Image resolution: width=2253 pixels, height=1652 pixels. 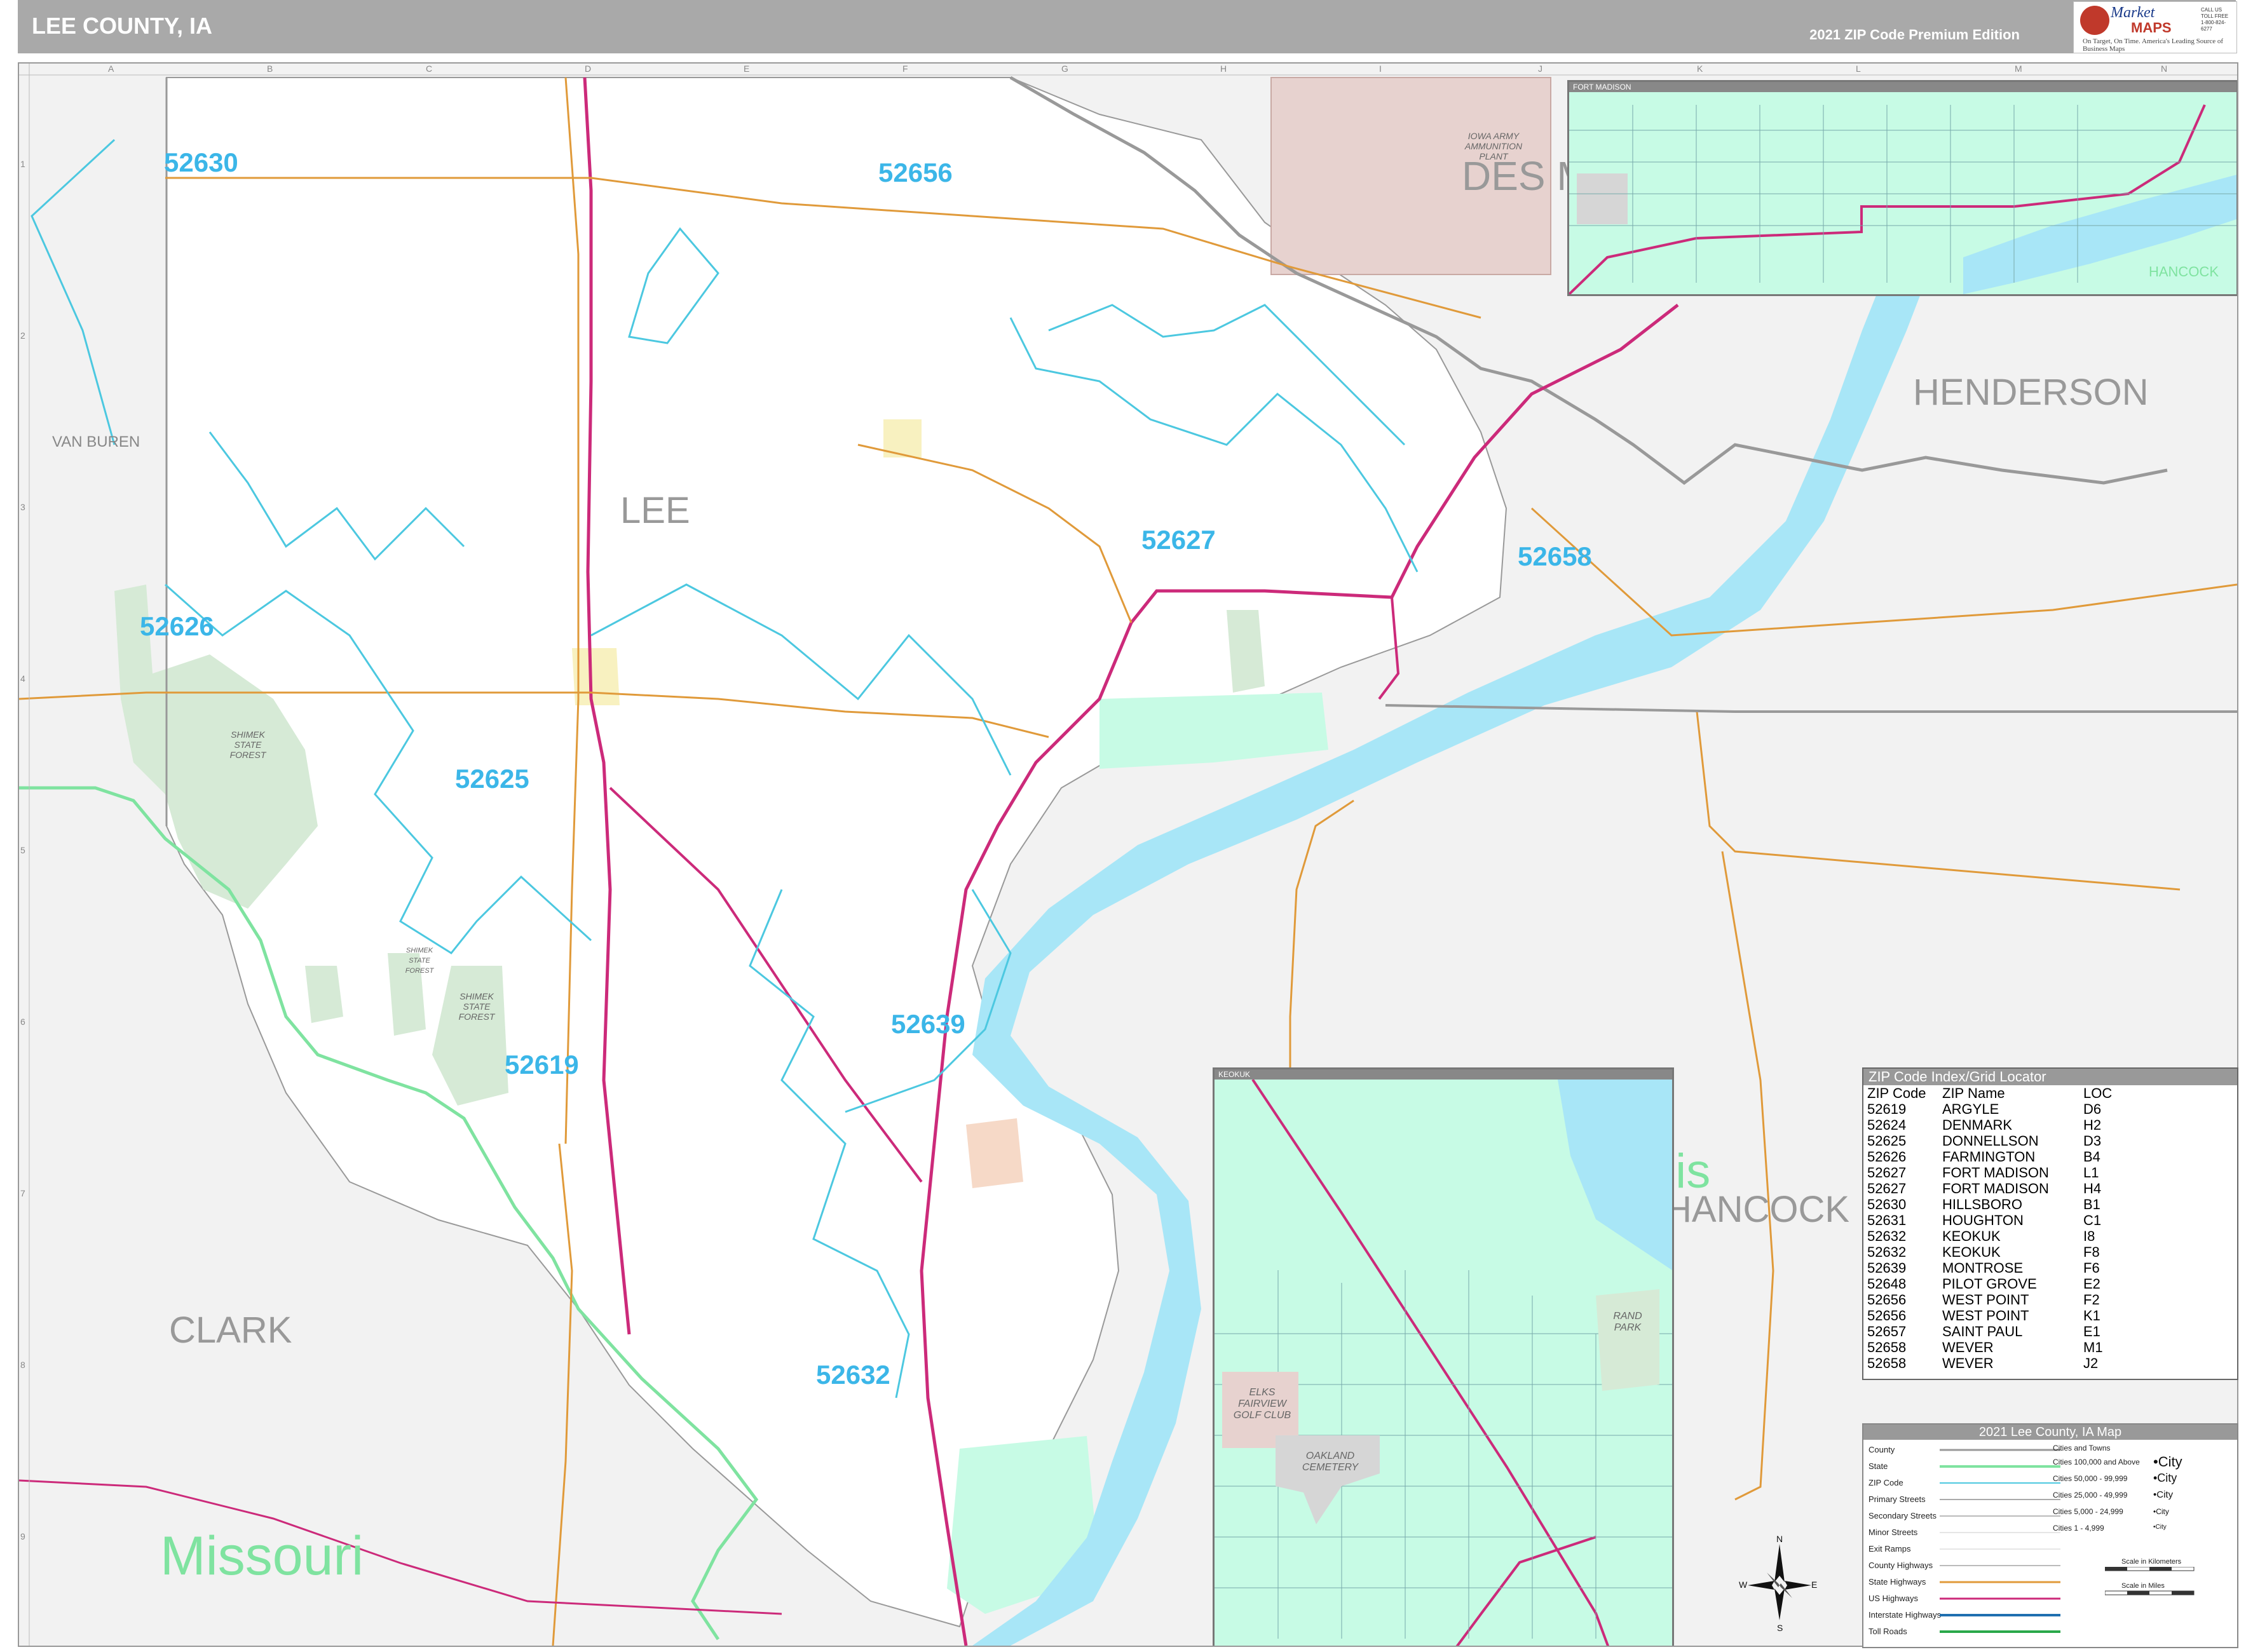 I want to click on zip-label-52627: 52627, so click(x=1178, y=540).